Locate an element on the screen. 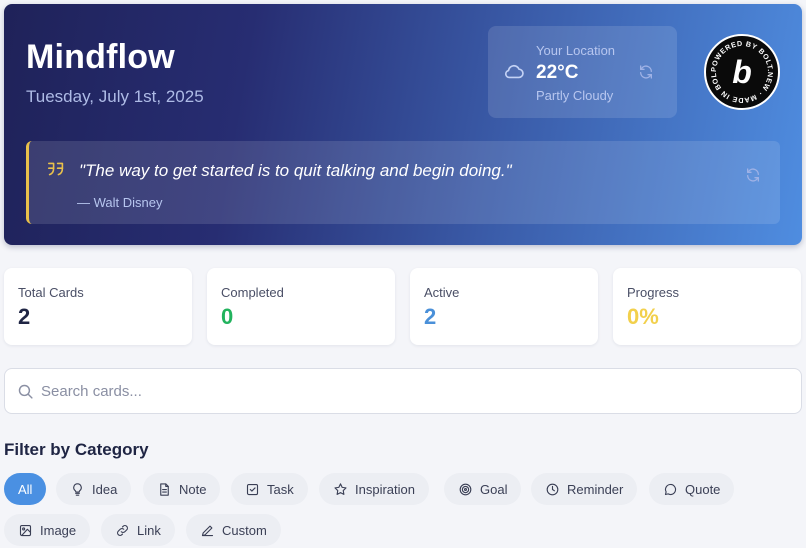 Image resolution: width=806 pixels, height=548 pixels. image-icon is located at coordinates (25, 530).